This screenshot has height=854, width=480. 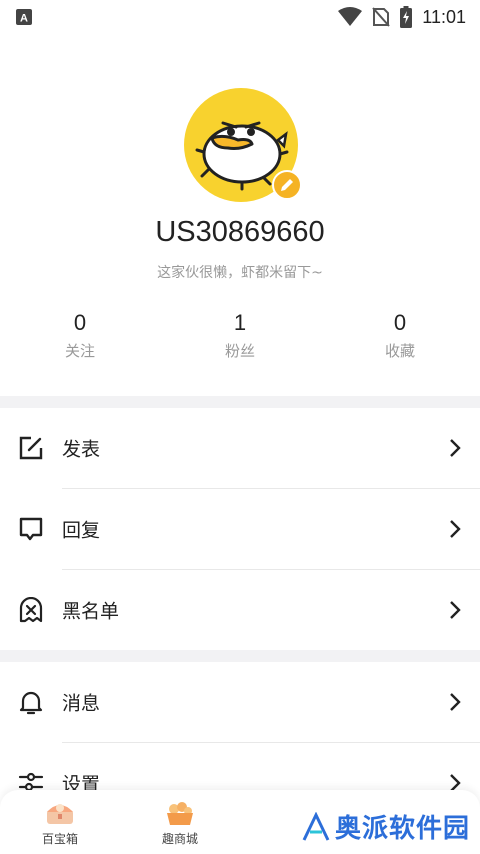 What do you see at coordinates (240, 448) in the screenshot?
I see `menu-item-posts: 发表` at bounding box center [240, 448].